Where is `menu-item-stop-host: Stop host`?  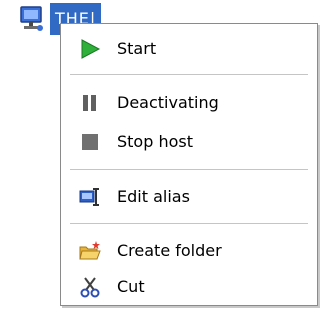 menu-item-stop-host: Stop host is located at coordinates (189, 142).